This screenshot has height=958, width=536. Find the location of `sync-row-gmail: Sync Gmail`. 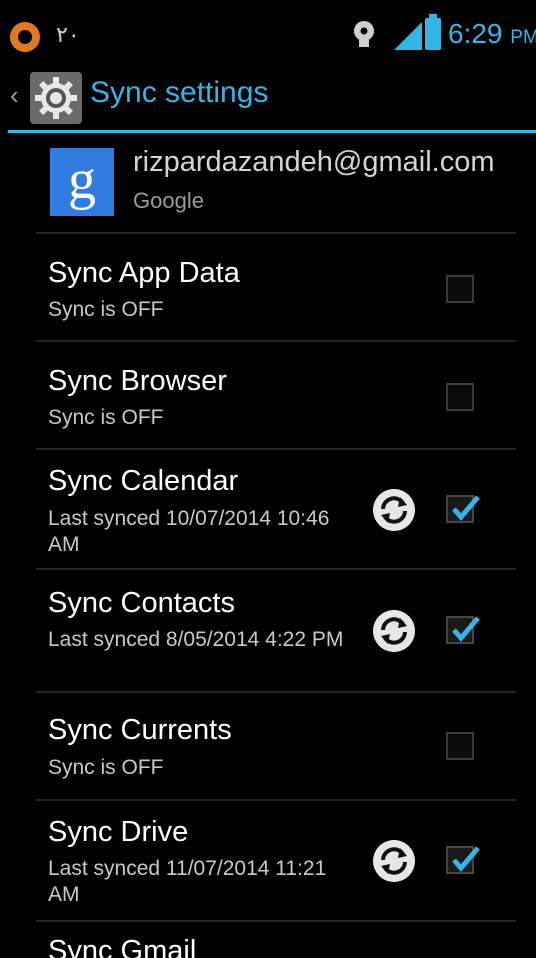

sync-row-gmail: Sync Gmail is located at coordinates (268, 940).